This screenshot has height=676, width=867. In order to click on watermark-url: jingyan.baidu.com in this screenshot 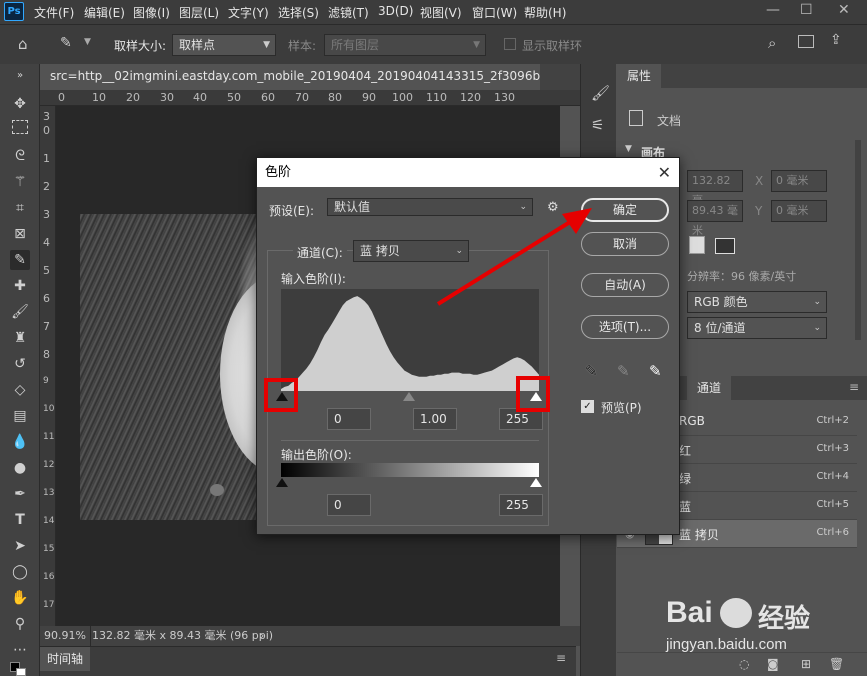, I will do `click(726, 644)`.